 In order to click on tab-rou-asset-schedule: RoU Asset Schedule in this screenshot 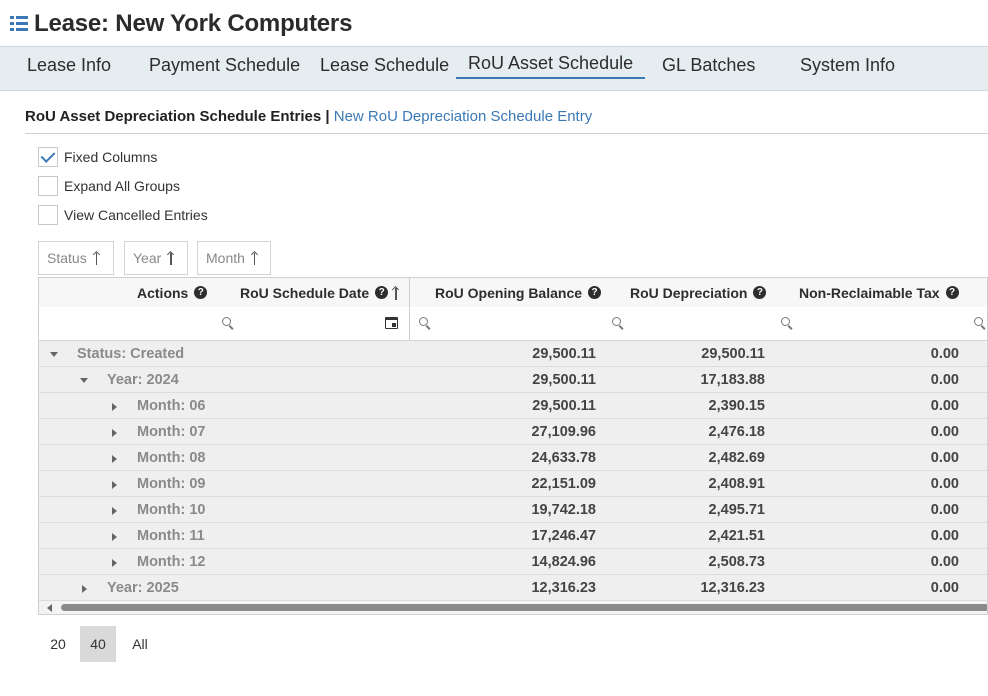, I will do `click(551, 66)`.